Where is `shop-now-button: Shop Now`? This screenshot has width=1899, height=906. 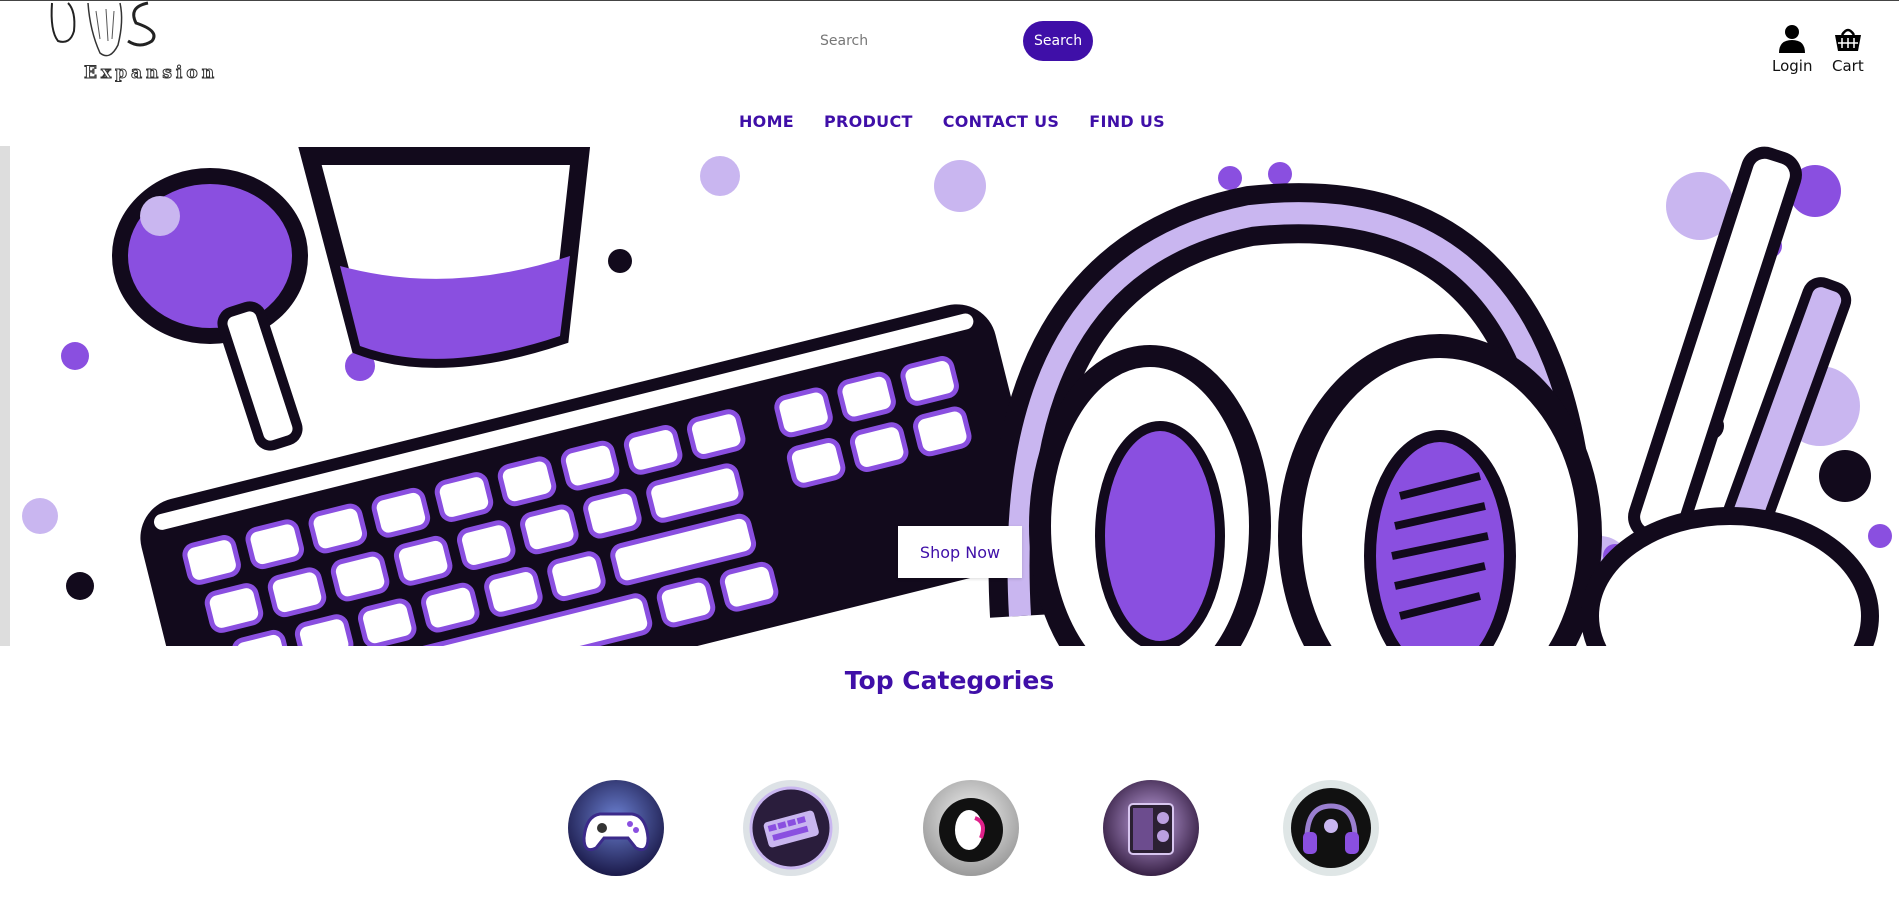 shop-now-button: Shop Now is located at coordinates (960, 552).